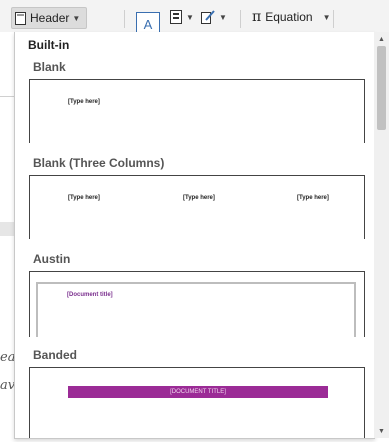  What do you see at coordinates (197, 402) in the screenshot?
I see `gallery-item-banded: [DOCUMENT TITLE]` at bounding box center [197, 402].